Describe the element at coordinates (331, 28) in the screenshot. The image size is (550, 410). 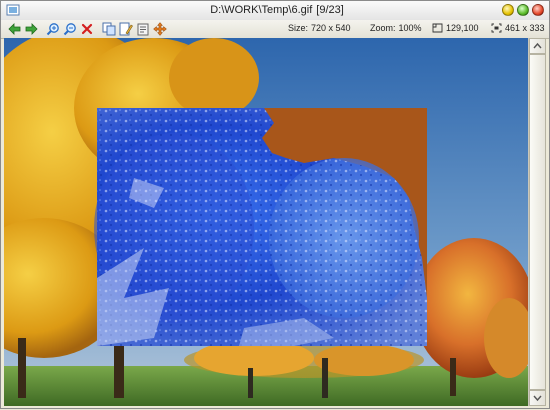
I see `image-size-value: 720 x 540` at that location.